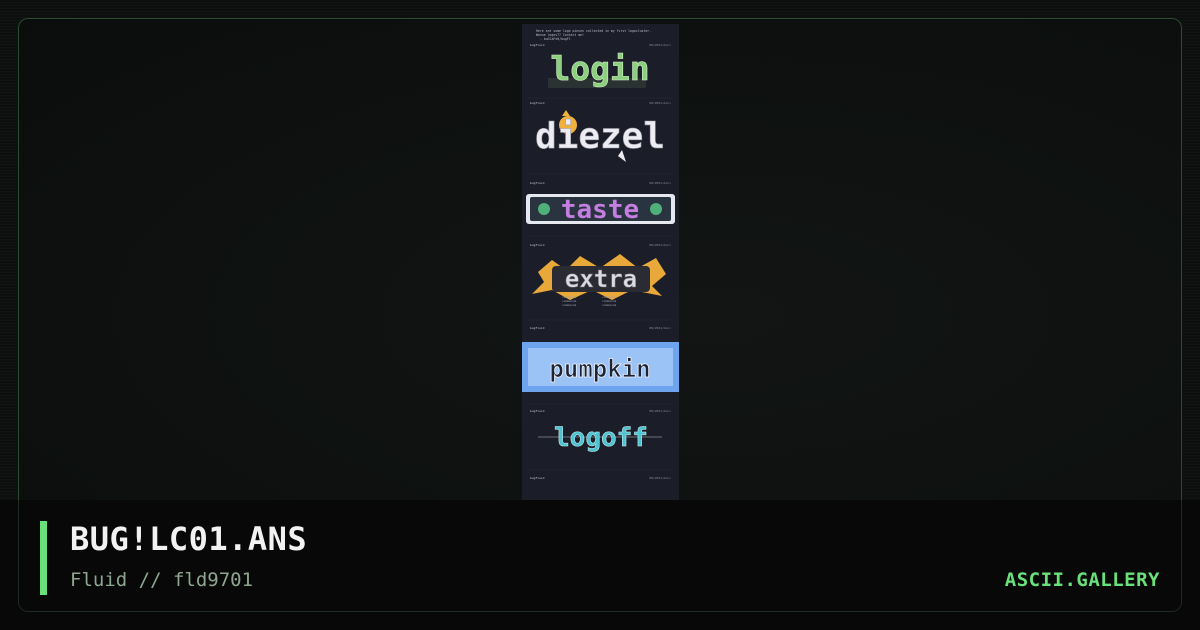 The image size is (1200, 630). I want to click on accent-bar, so click(43, 558).